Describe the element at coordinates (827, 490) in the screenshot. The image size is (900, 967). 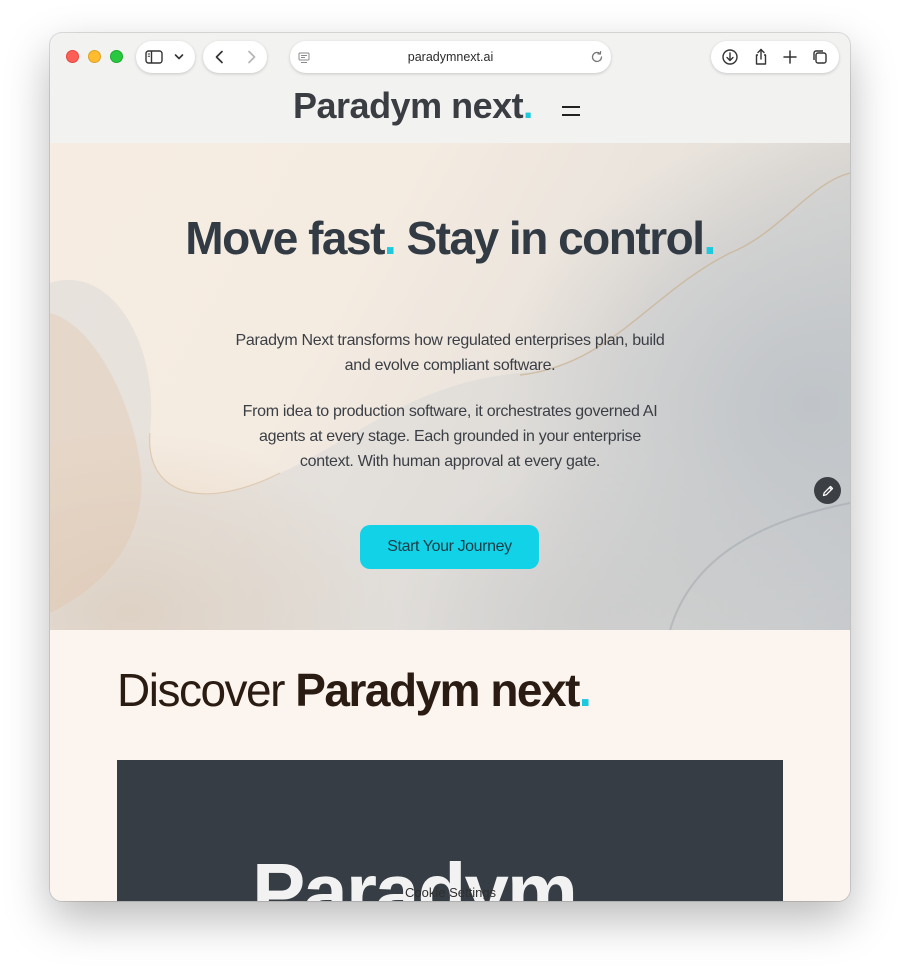
I see `edit-pencil-icon` at that location.